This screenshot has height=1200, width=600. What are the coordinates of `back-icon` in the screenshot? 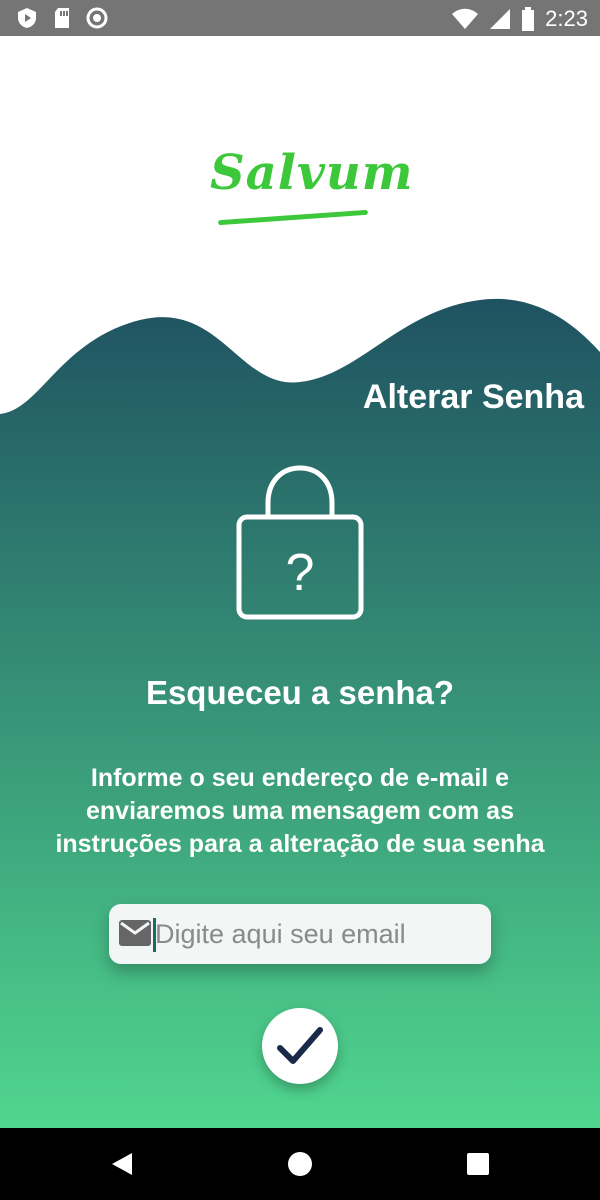 It's located at (122, 1164).